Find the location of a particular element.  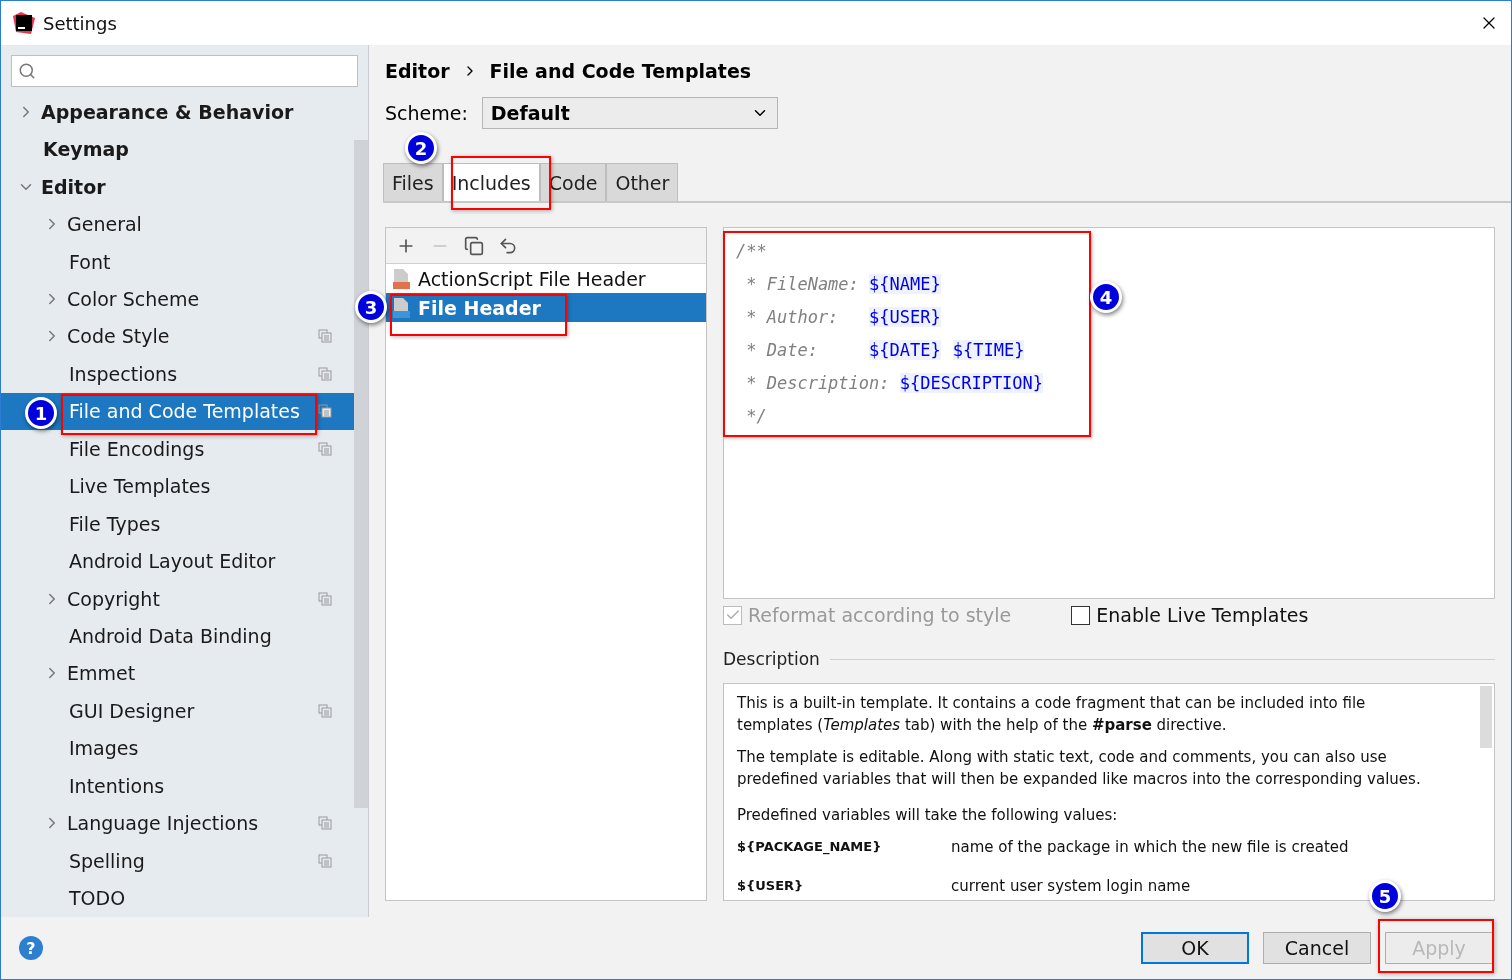

tree-item: Android Data Binding is located at coordinates (177, 636).